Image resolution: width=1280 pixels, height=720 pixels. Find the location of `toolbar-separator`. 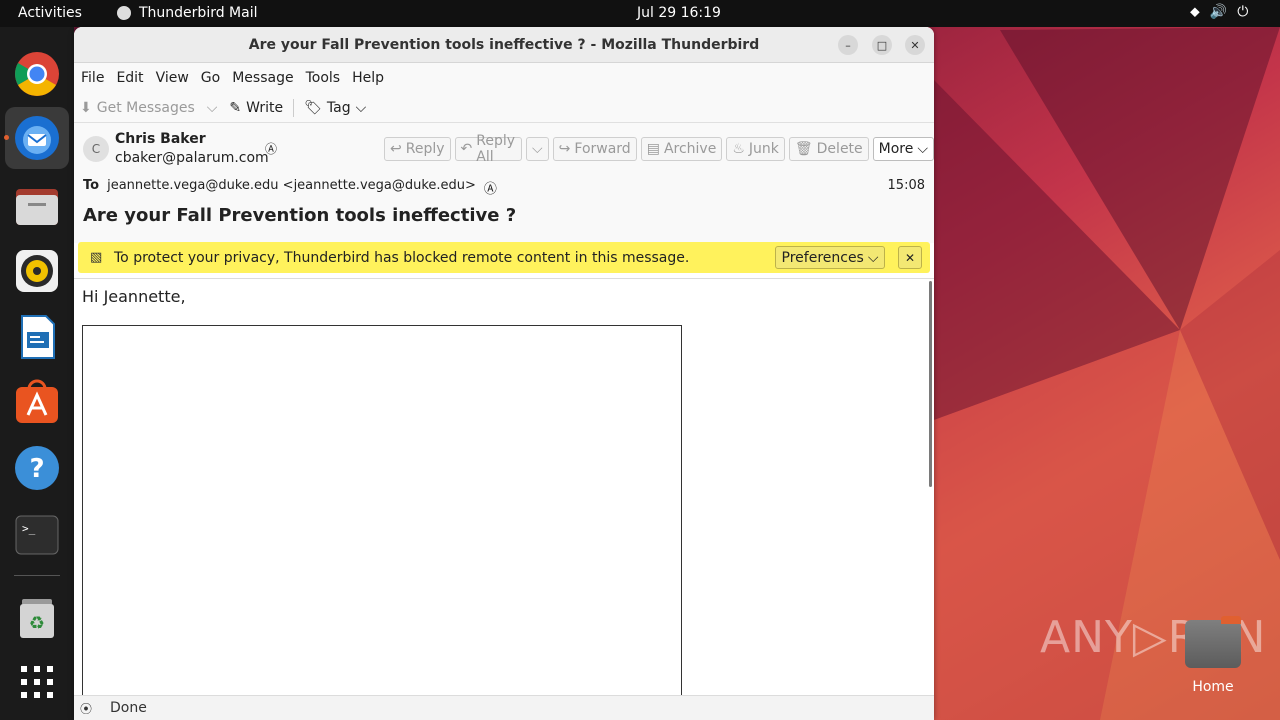

toolbar-separator is located at coordinates (294, 107).